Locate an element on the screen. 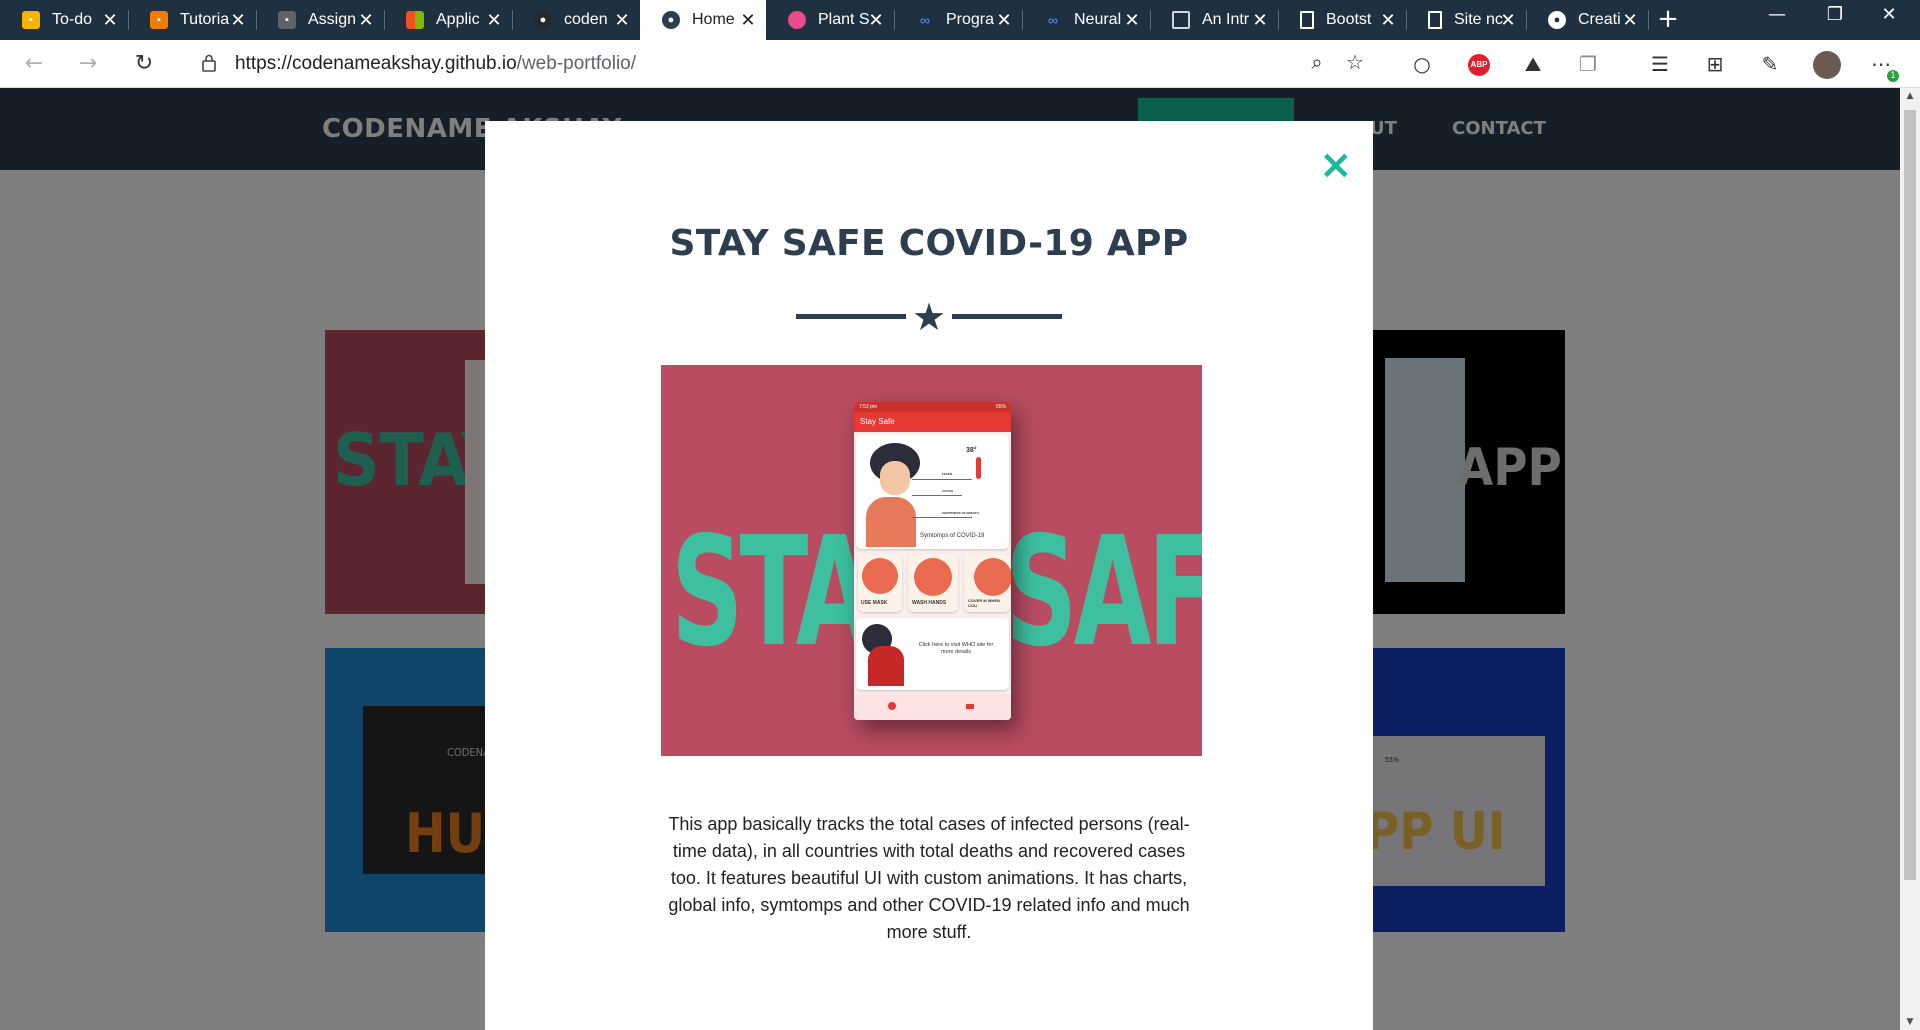  browser-tab: Bootst ✕ is located at coordinates (1342, 20).